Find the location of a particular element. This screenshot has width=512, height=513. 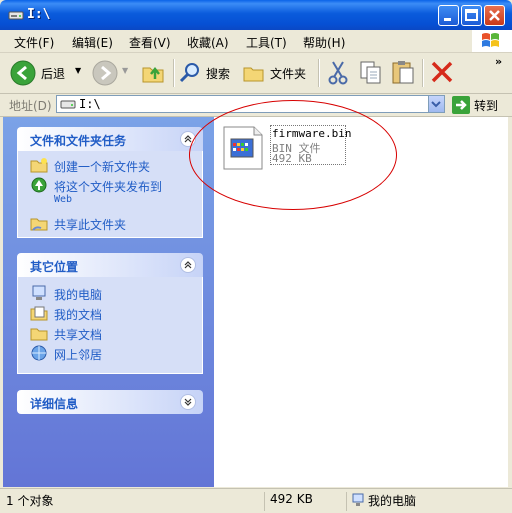

task-label: 共享此文件夹 is located at coordinates (90, 225).